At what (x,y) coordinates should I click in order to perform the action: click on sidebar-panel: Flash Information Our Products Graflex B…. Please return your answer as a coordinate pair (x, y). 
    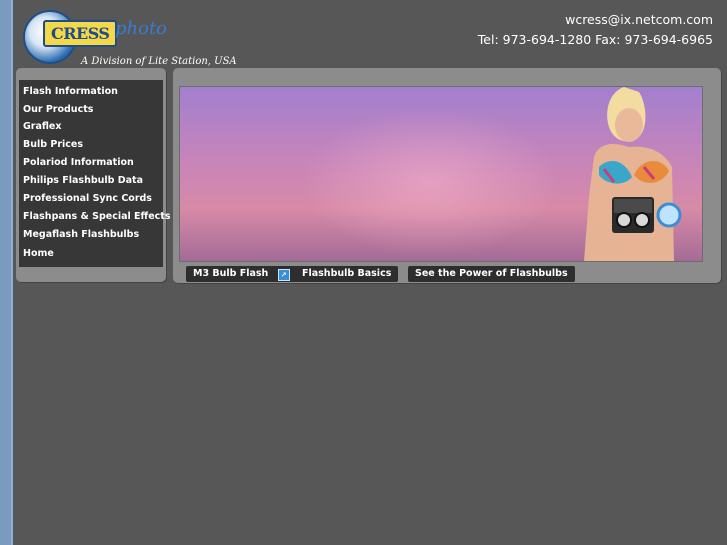
    Looking at the image, I should click on (93, 175).